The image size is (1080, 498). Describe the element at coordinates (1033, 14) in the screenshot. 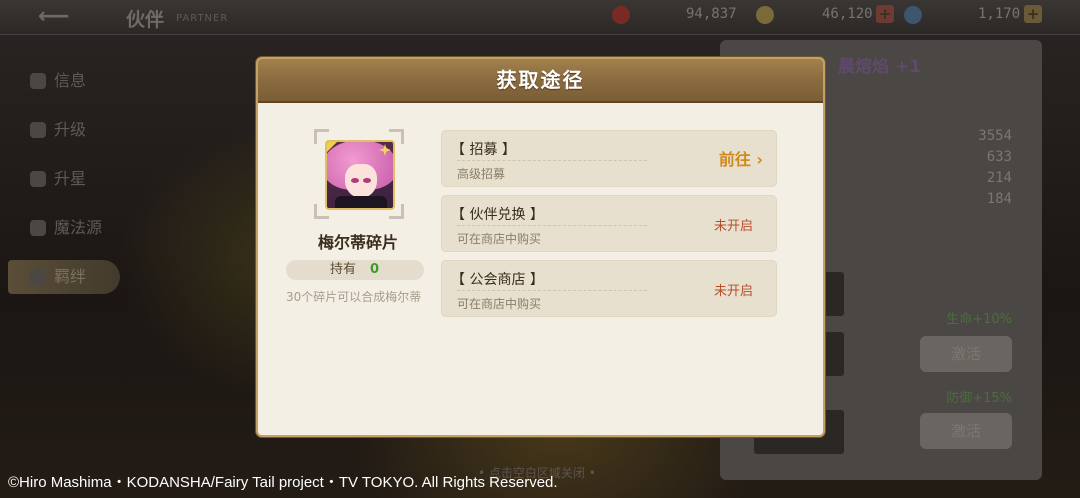

I see `add-diamond-button: +` at that location.